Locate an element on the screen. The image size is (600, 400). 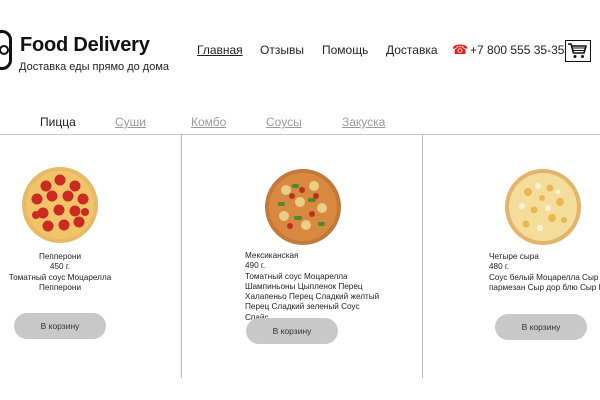
tab-sushi: Суши is located at coordinates (130, 122).